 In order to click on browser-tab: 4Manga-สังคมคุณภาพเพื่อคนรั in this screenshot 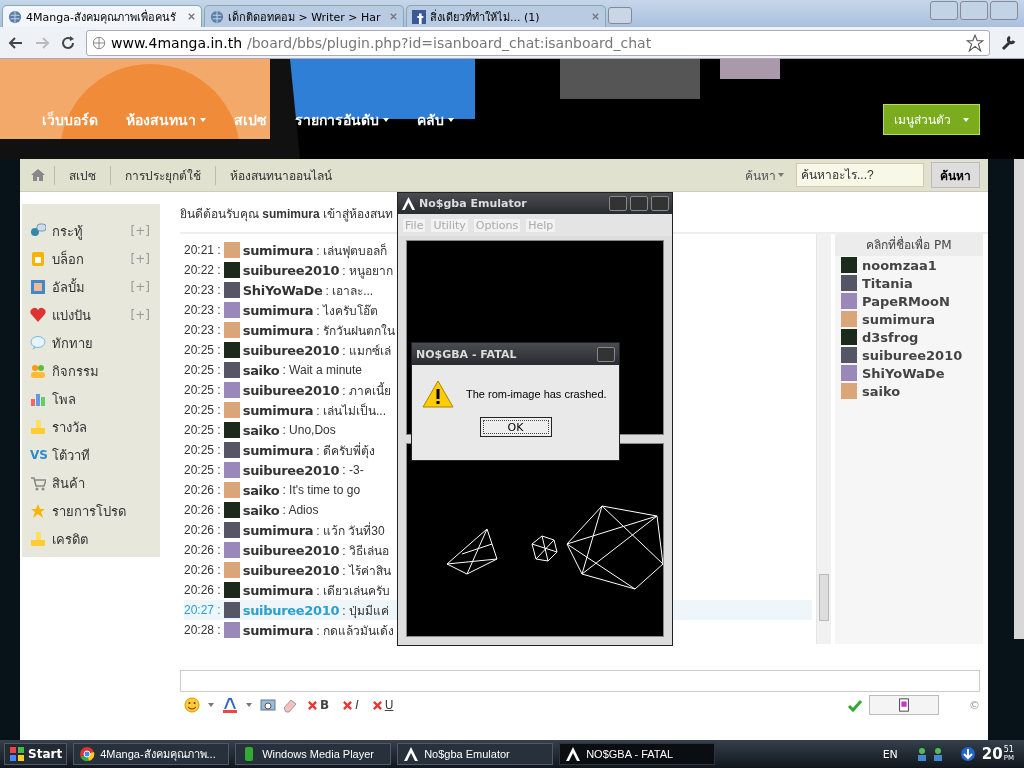, I will do `click(102, 16)`.